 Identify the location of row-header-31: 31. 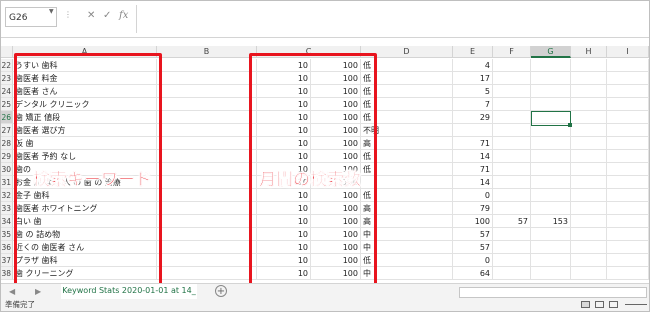
(7, 182).